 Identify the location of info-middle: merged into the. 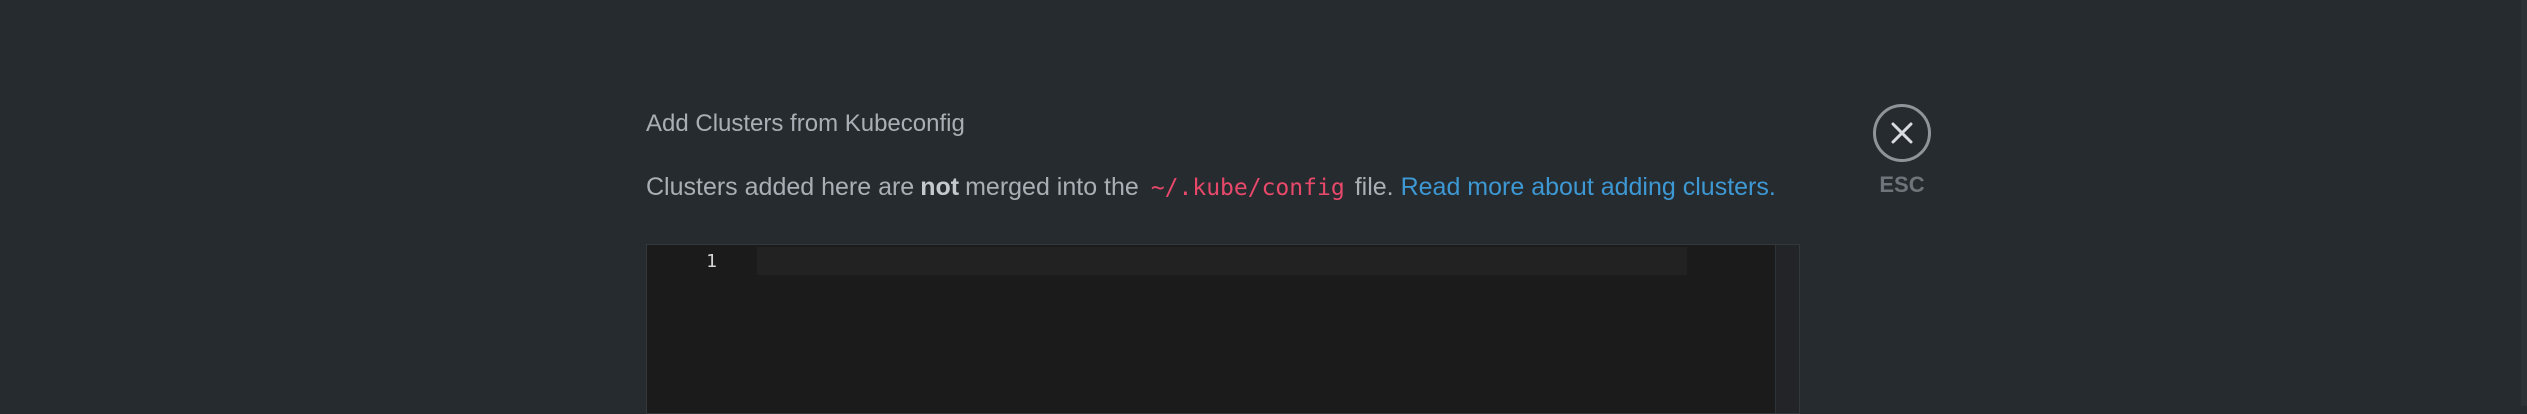
(1052, 187).